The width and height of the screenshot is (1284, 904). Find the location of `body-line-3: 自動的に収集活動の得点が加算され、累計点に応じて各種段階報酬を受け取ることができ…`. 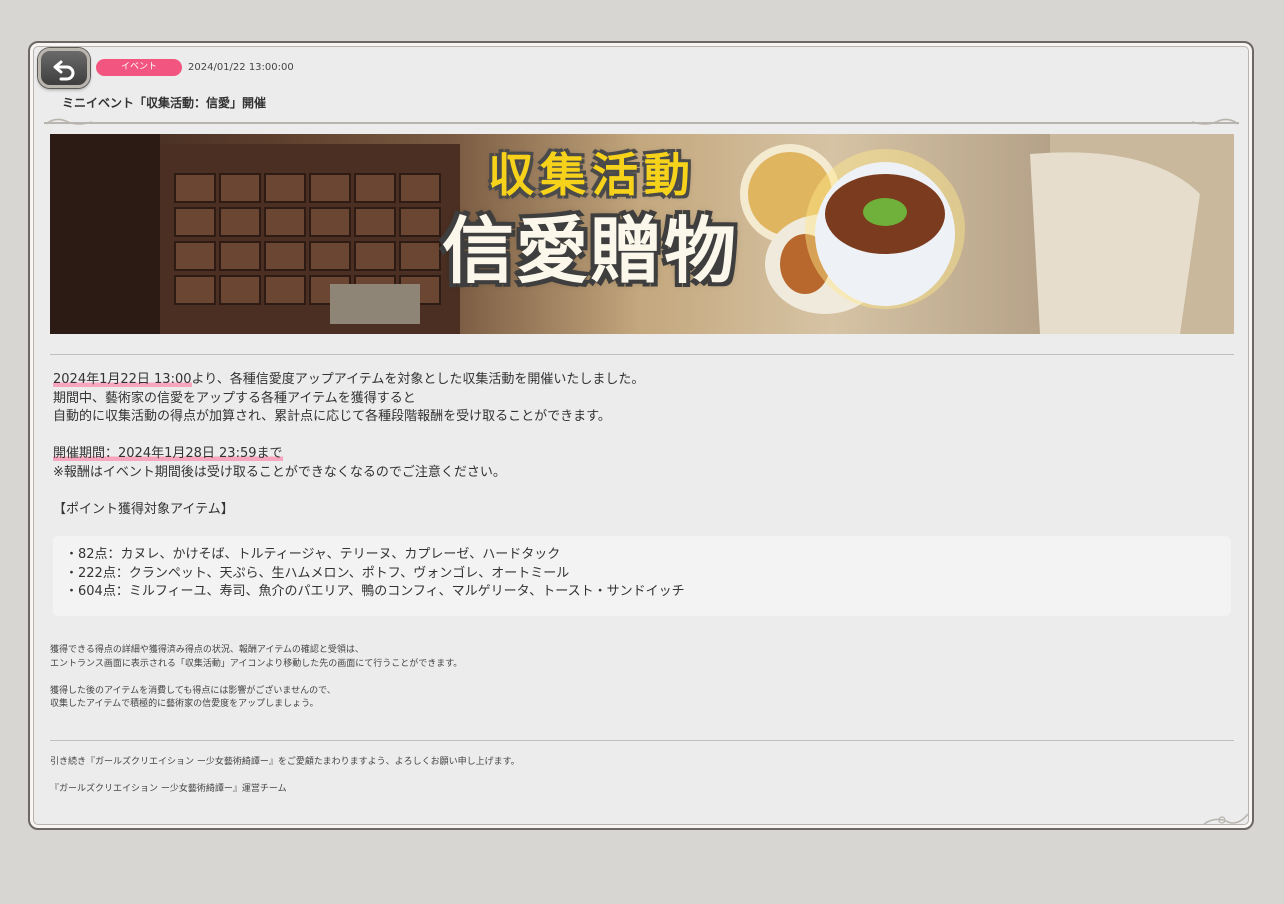

body-line-3: 自動的に収集活動の得点が加算され、累計点に応じて各種段階報酬を受け取ることができ… is located at coordinates (332, 416).